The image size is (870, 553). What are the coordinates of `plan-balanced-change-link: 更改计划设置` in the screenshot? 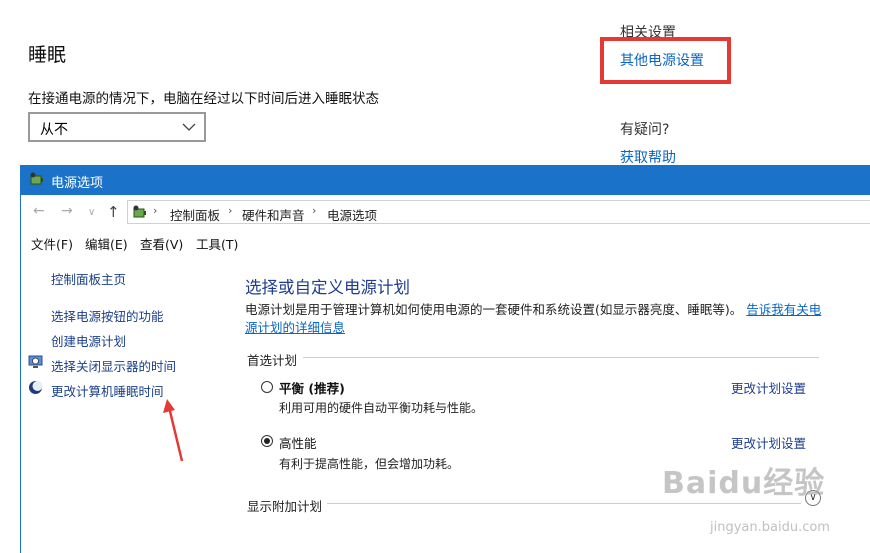 It's located at (768, 387).